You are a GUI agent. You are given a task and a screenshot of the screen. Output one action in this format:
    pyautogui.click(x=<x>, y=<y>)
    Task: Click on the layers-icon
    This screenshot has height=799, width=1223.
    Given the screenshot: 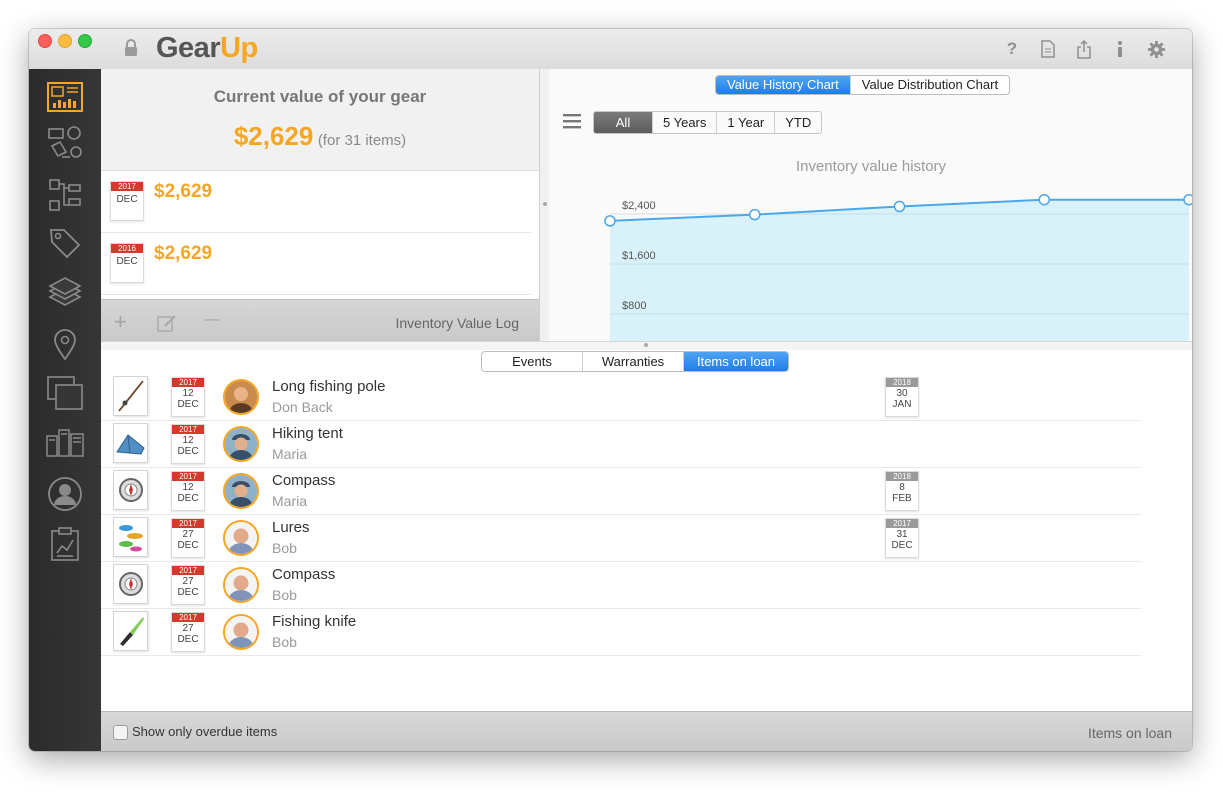 What is the action you would take?
    pyautogui.click(x=65, y=291)
    